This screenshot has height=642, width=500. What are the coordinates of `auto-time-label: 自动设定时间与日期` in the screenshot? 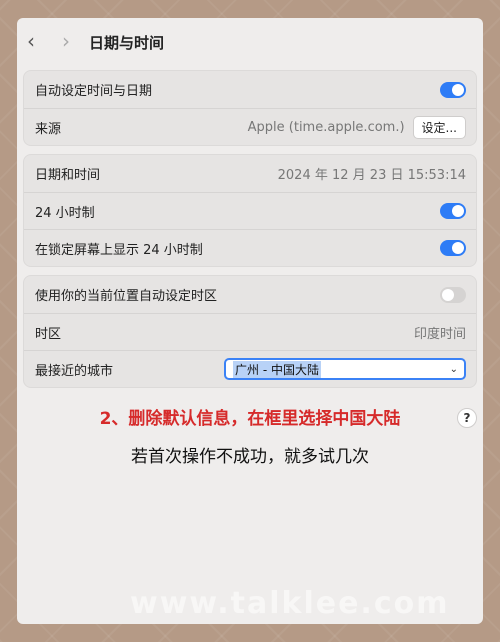 It's located at (94, 91).